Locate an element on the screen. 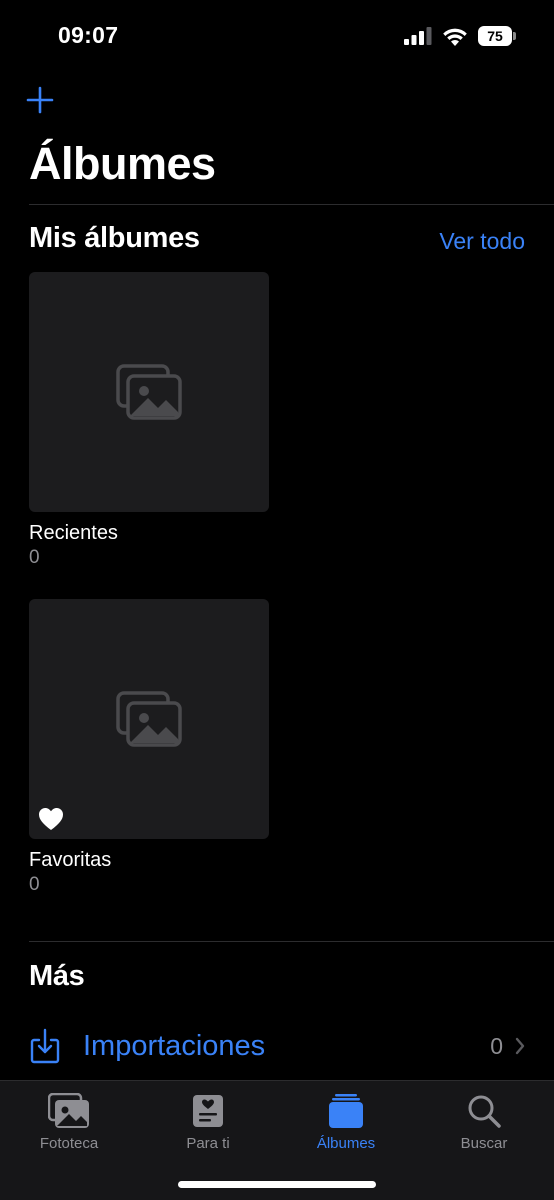  status-time: 09:07 is located at coordinates (88, 35).